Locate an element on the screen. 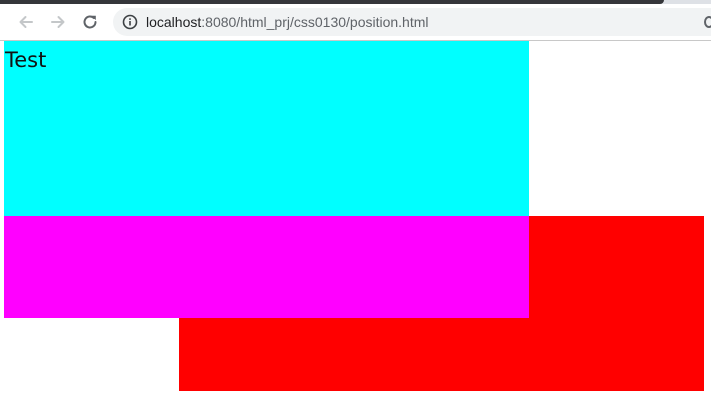 This screenshot has width=711, height=402. back-button is located at coordinates (26, 22).